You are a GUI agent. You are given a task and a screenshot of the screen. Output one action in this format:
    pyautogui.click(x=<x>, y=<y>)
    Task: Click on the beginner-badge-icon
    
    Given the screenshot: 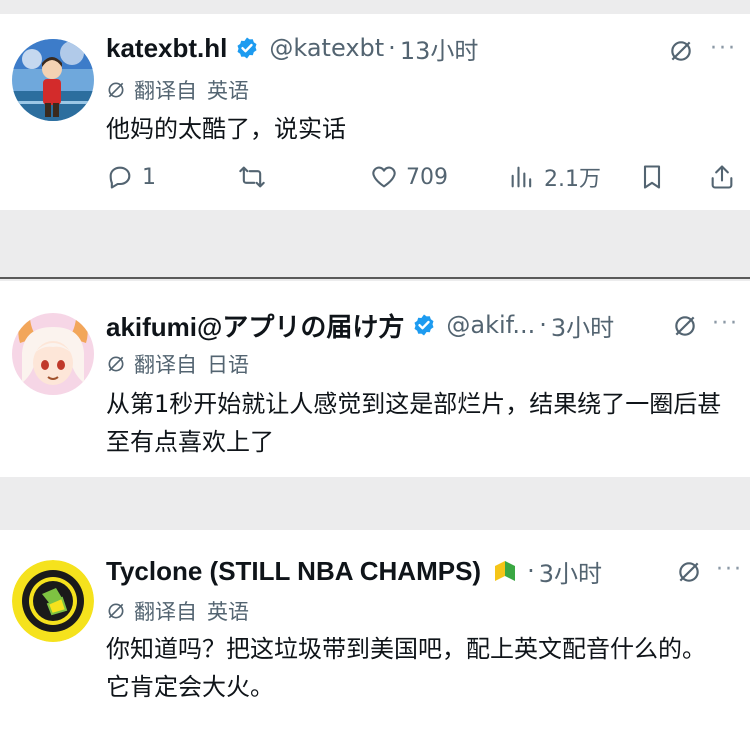 What is the action you would take?
    pyautogui.click(x=505, y=571)
    